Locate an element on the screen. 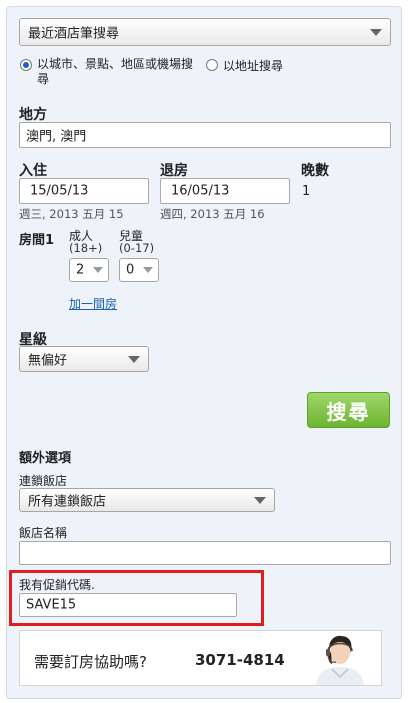 The height and width of the screenshot is (703, 408). hotel-name-input is located at coordinates (205, 553).